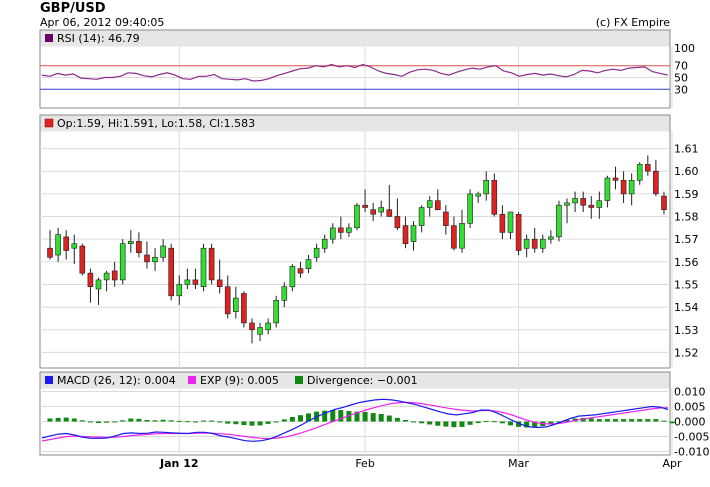 The height and width of the screenshot is (487, 710). Describe the element at coordinates (178, 463) in the screenshot. I see `x-axis-label: Jan 12` at that location.